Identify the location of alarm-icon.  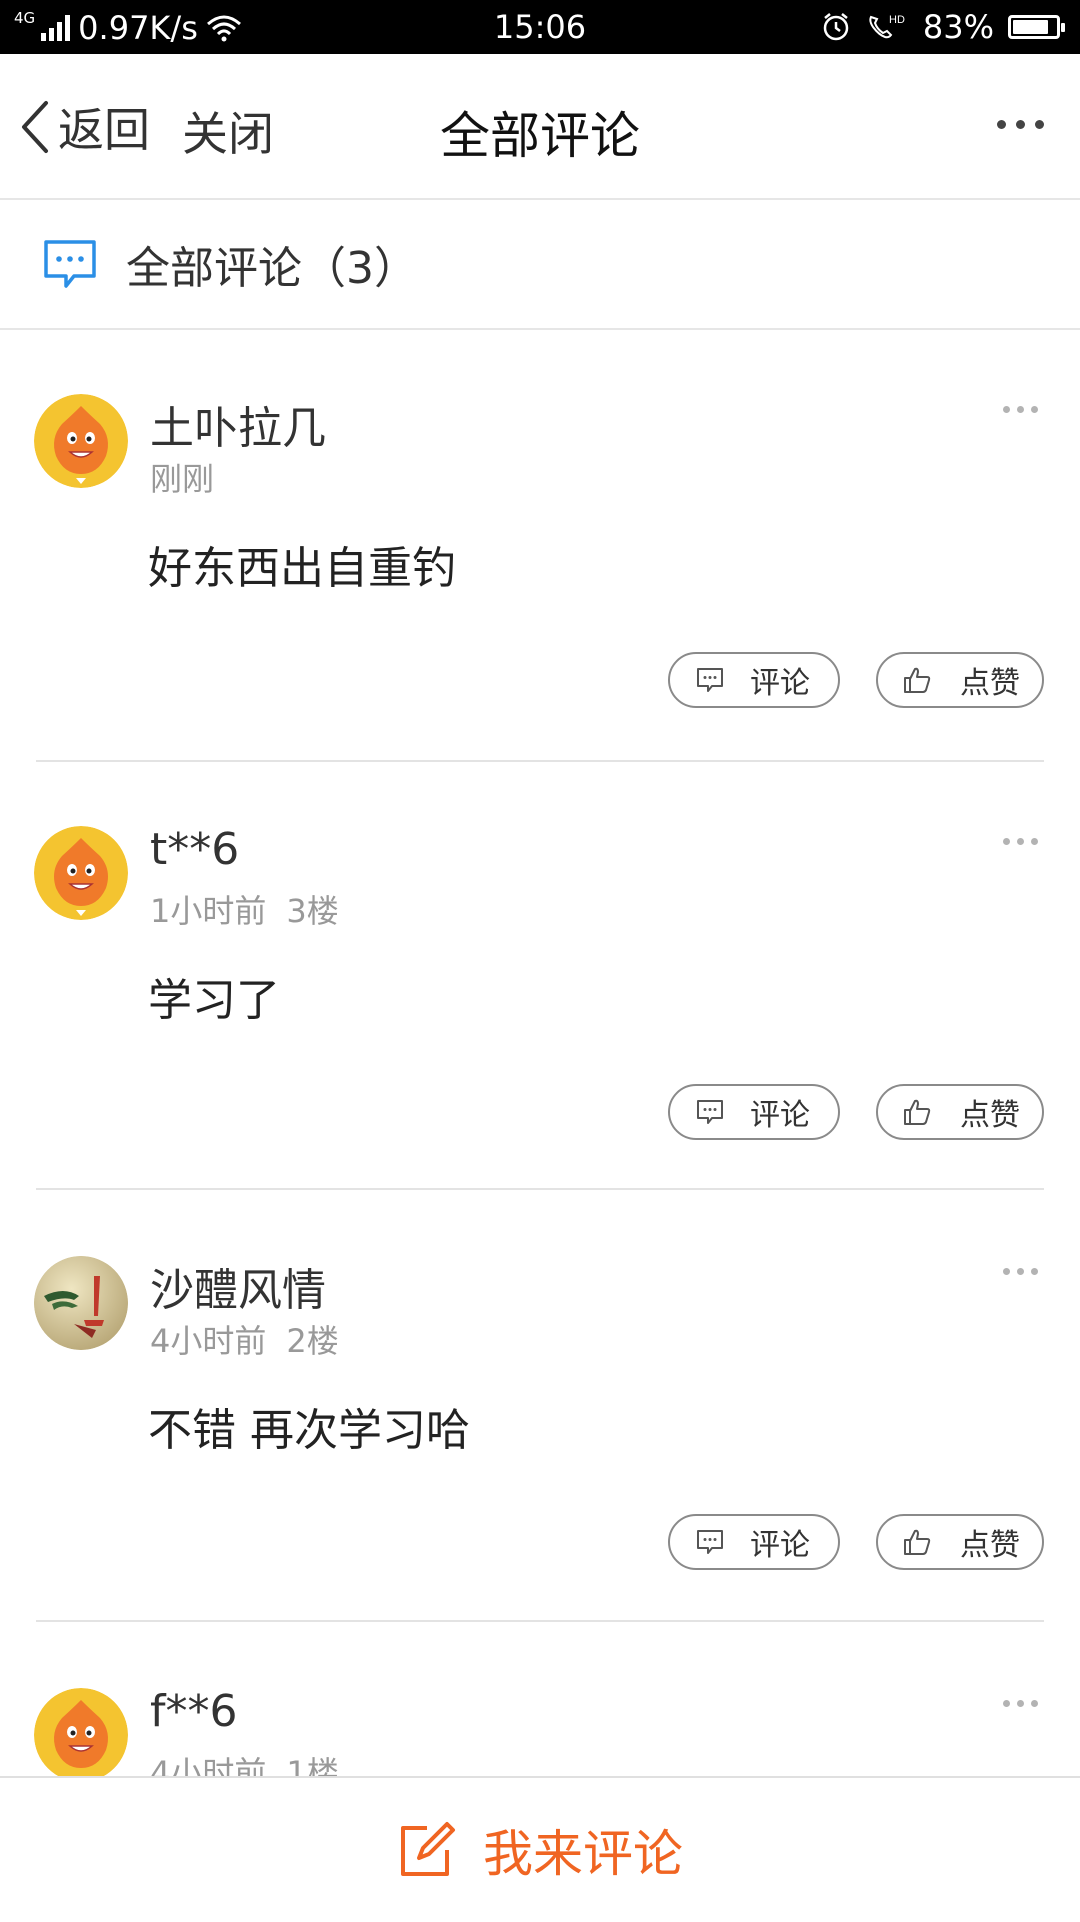
(836, 27).